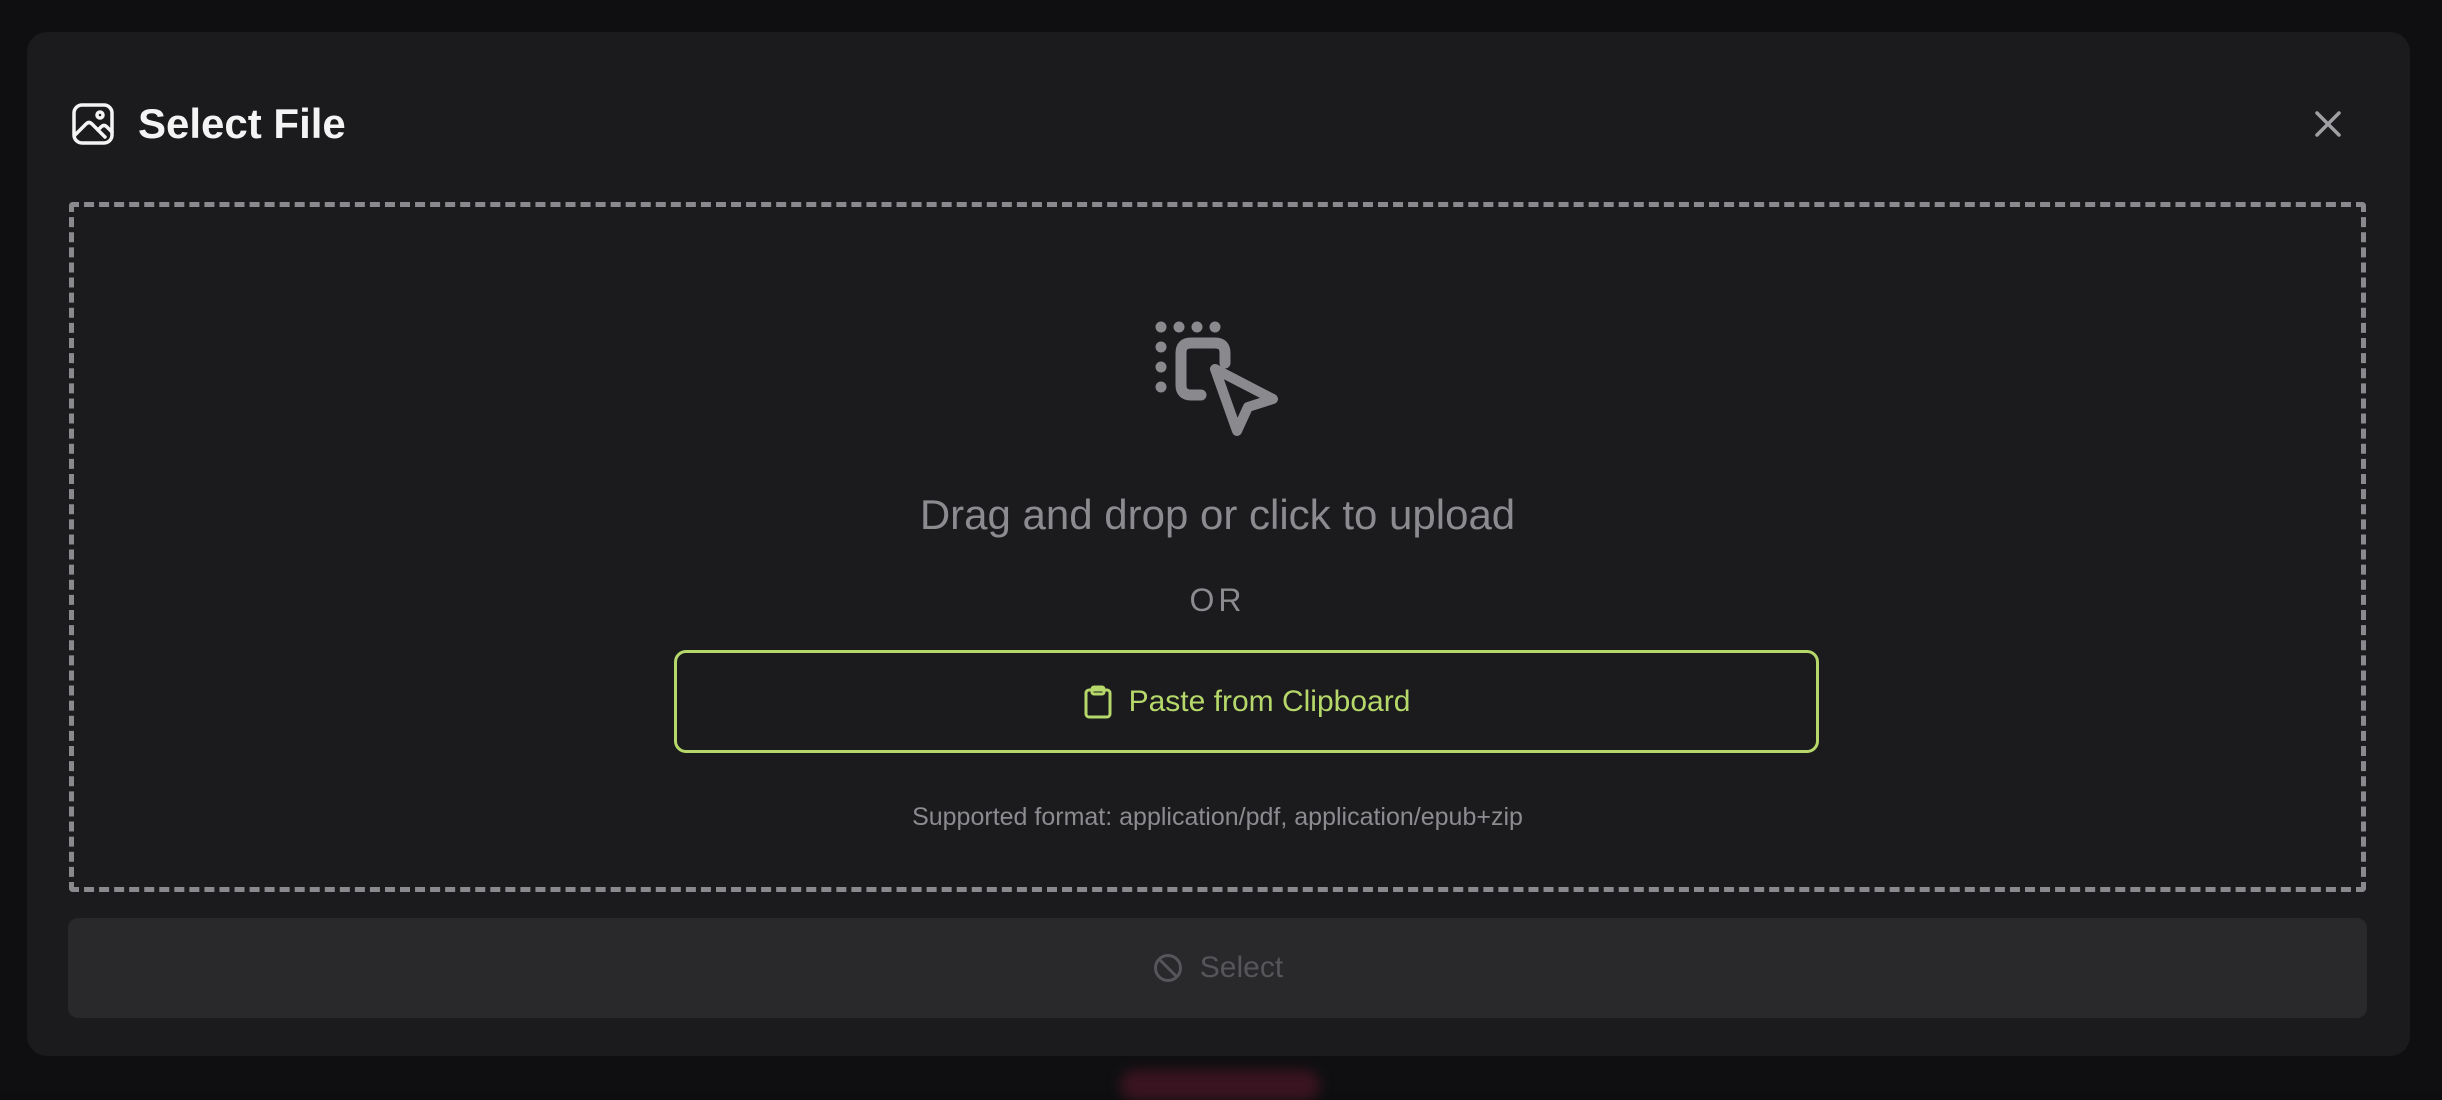 This screenshot has height=1100, width=2442. Describe the element at coordinates (1098, 702) in the screenshot. I see `clipboard-icon` at that location.